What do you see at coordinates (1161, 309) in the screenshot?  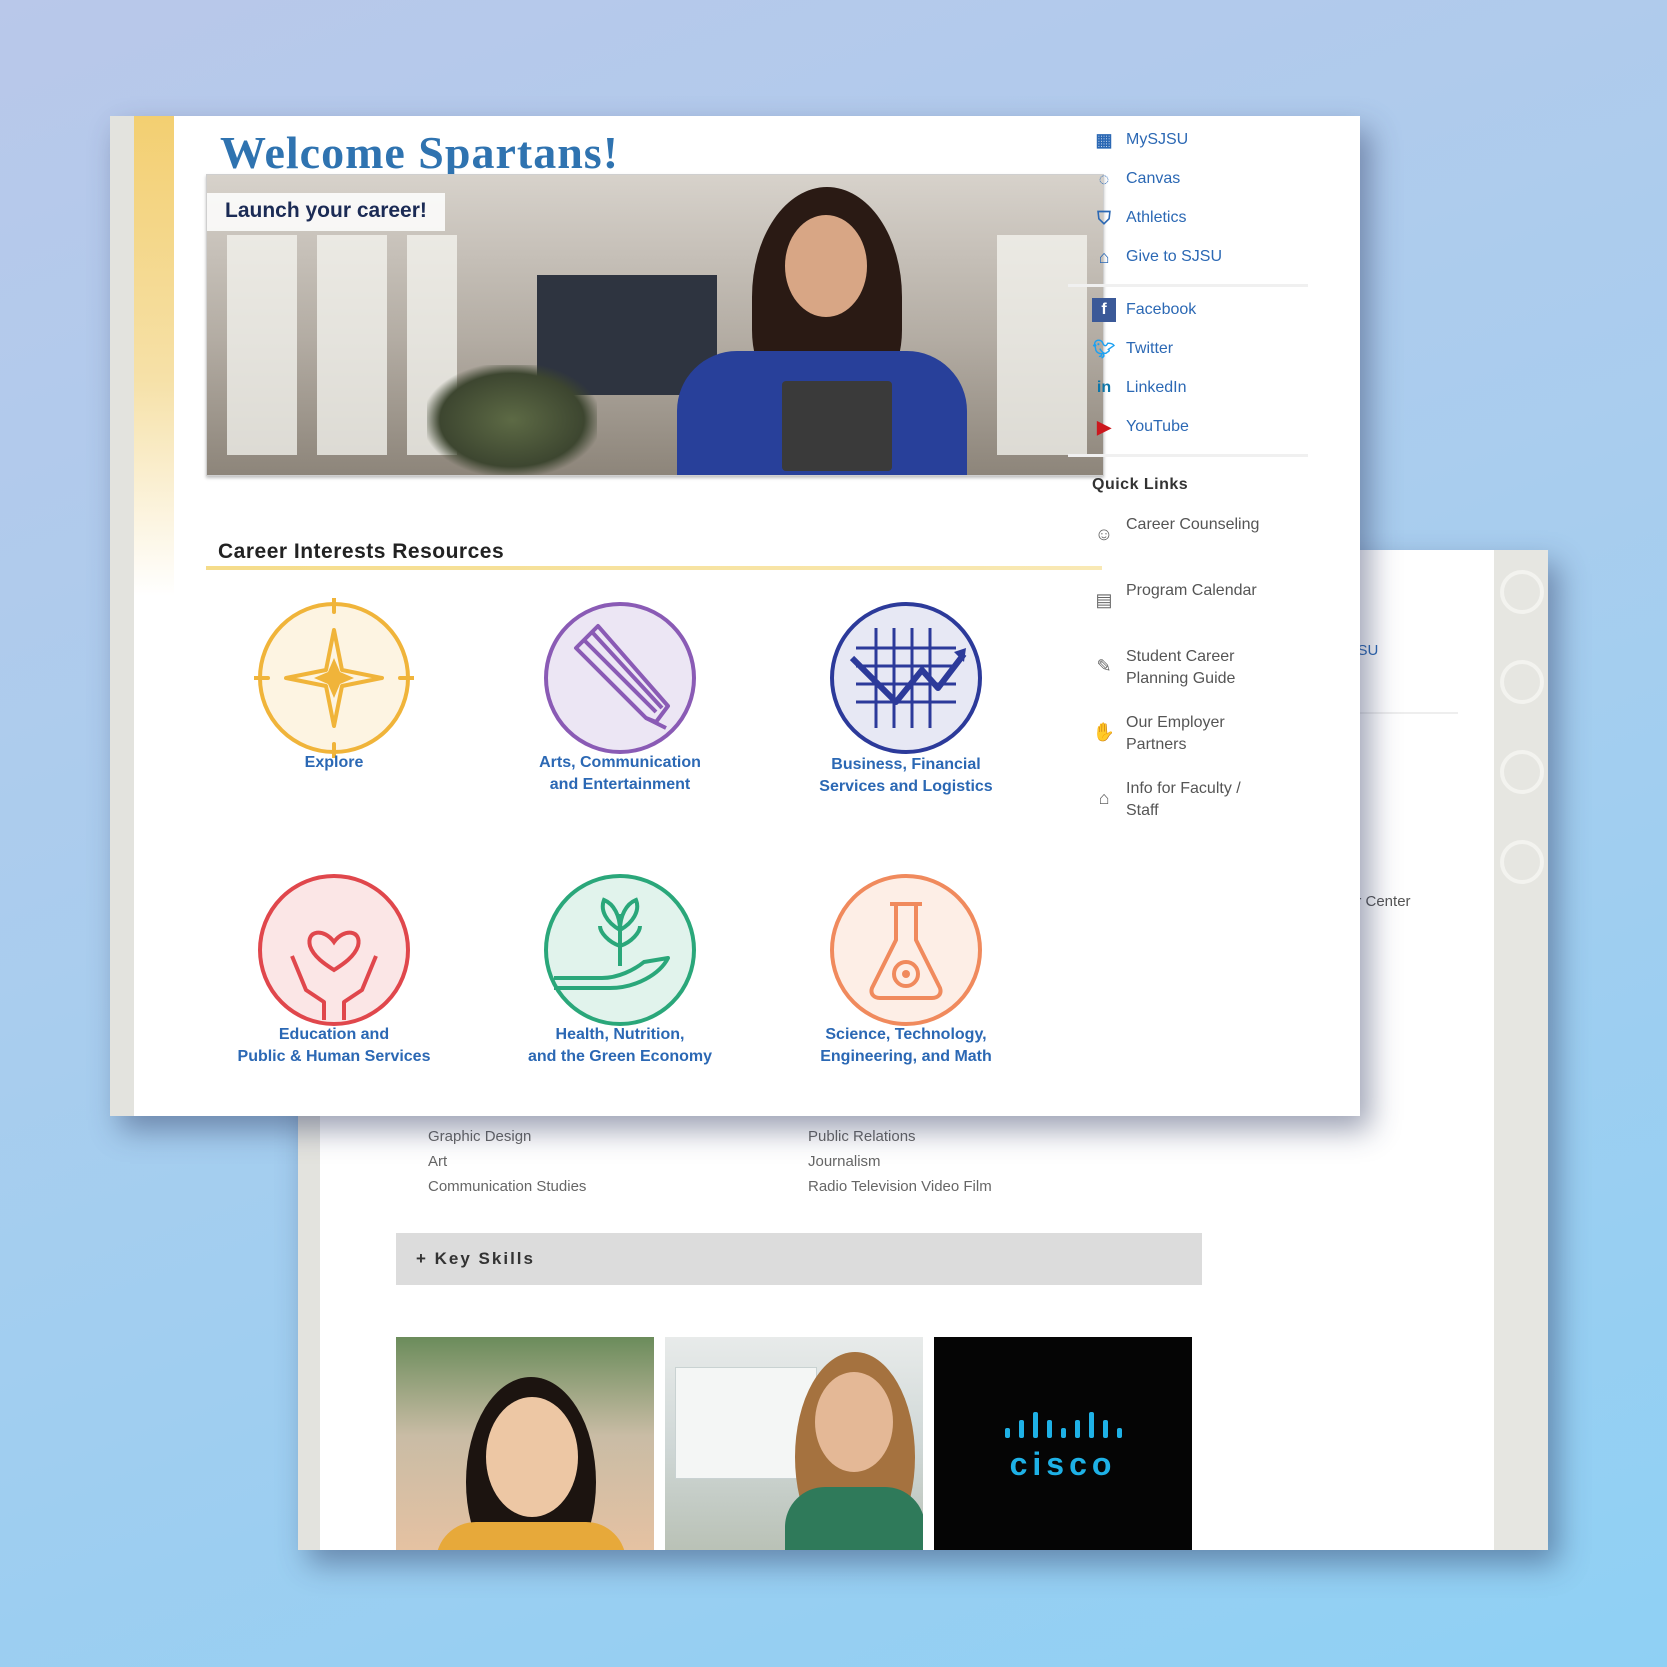 I see `social-link-label: Facebook` at bounding box center [1161, 309].